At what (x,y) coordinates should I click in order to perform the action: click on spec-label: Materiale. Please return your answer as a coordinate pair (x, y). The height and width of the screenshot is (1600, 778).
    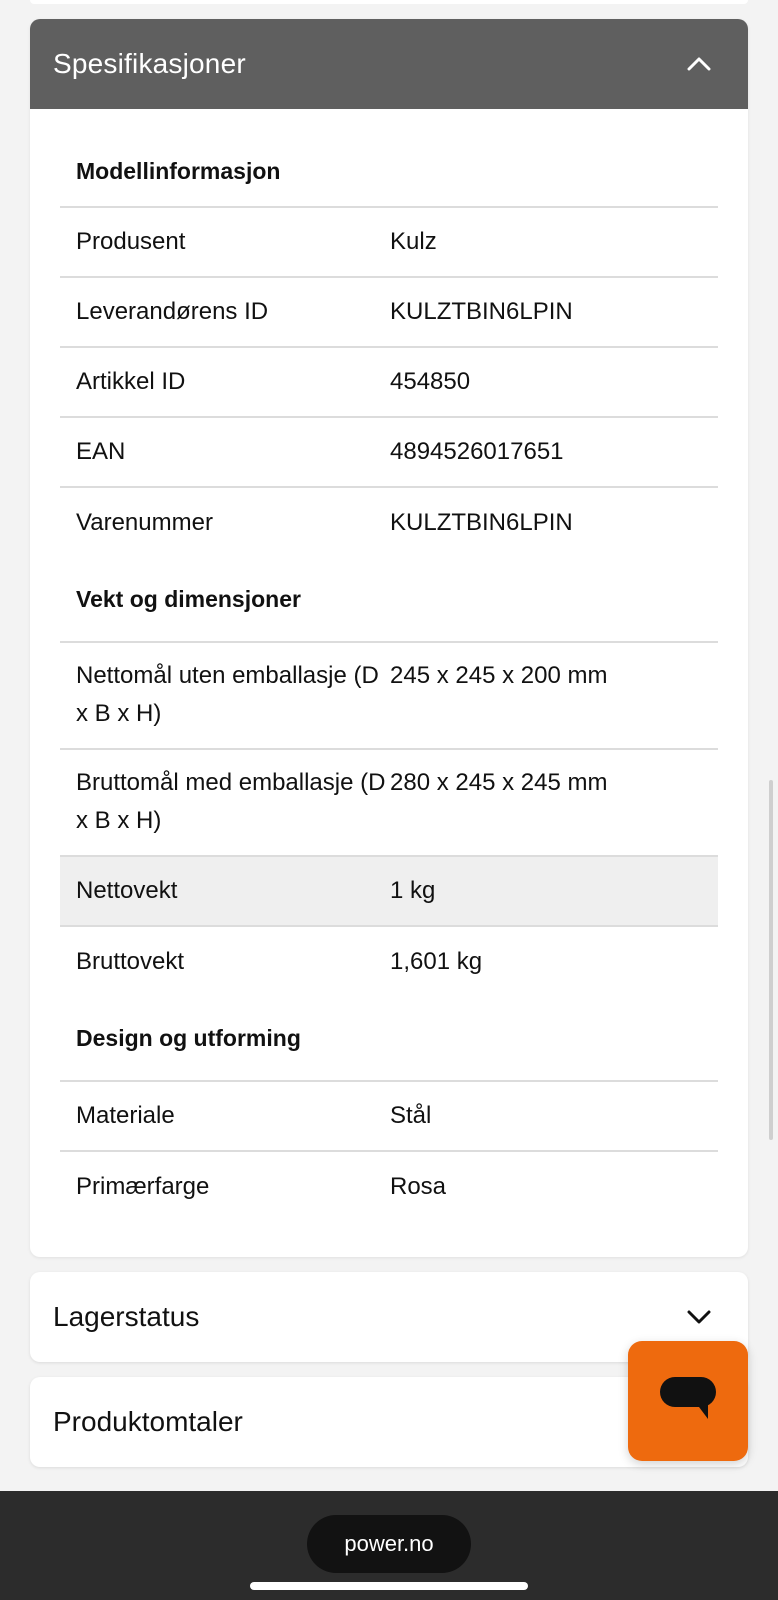
    Looking at the image, I should click on (125, 1115).